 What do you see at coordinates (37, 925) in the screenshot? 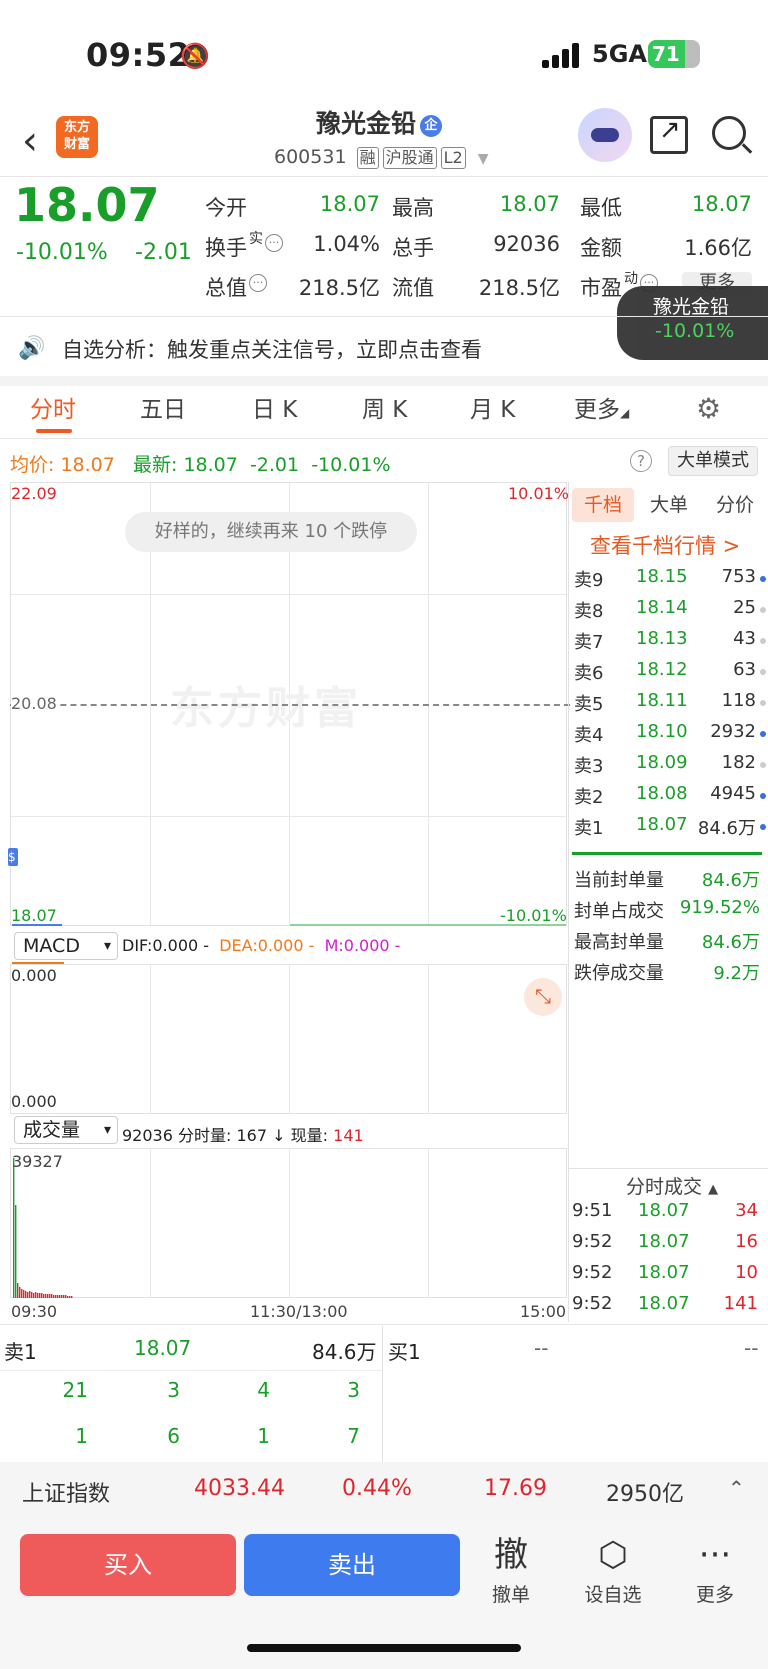
I see `price-line` at bounding box center [37, 925].